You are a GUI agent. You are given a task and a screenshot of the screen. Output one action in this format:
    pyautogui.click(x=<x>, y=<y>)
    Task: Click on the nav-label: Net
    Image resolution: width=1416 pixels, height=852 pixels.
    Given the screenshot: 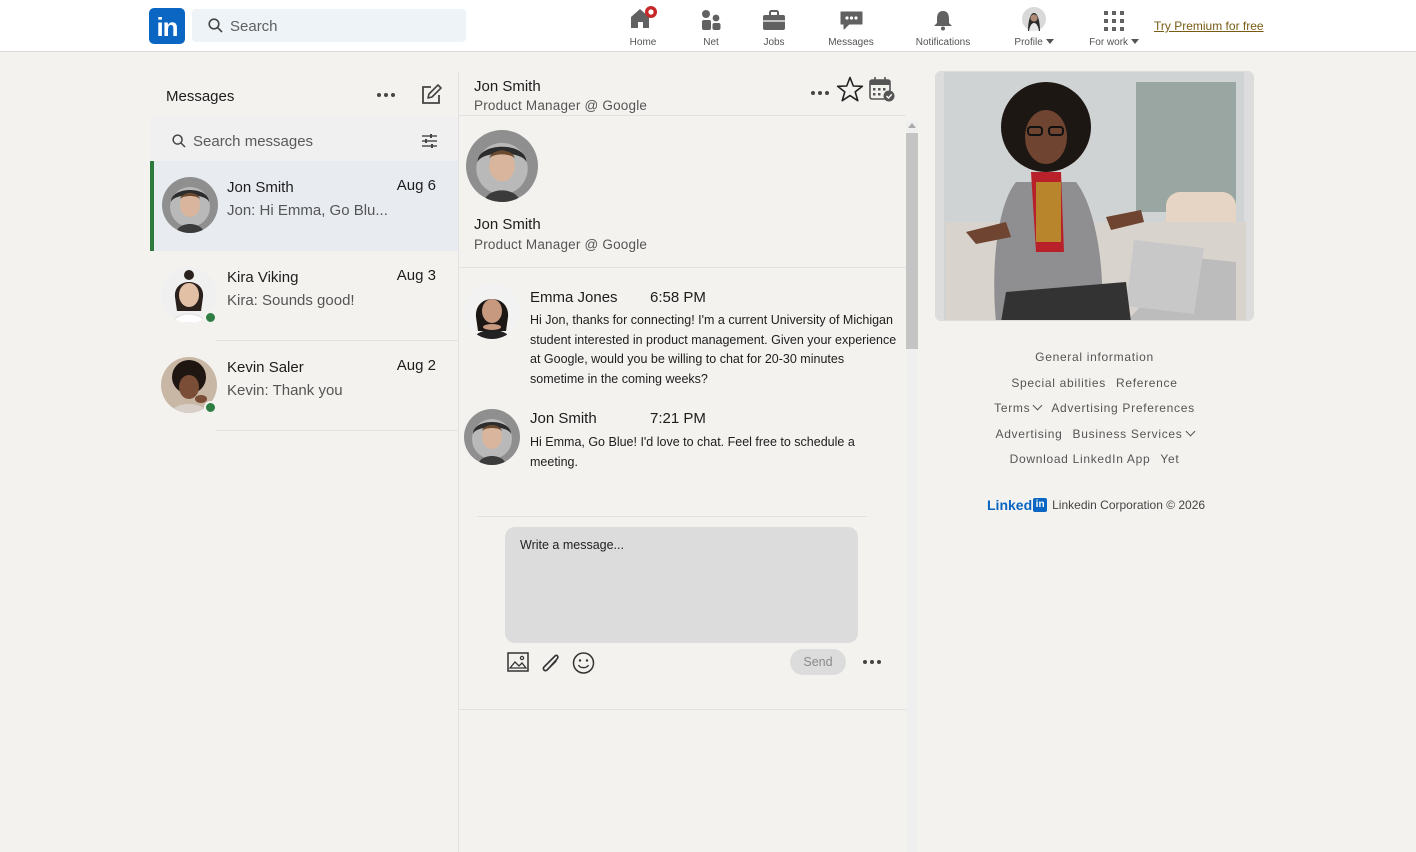 What is the action you would take?
    pyautogui.click(x=711, y=42)
    